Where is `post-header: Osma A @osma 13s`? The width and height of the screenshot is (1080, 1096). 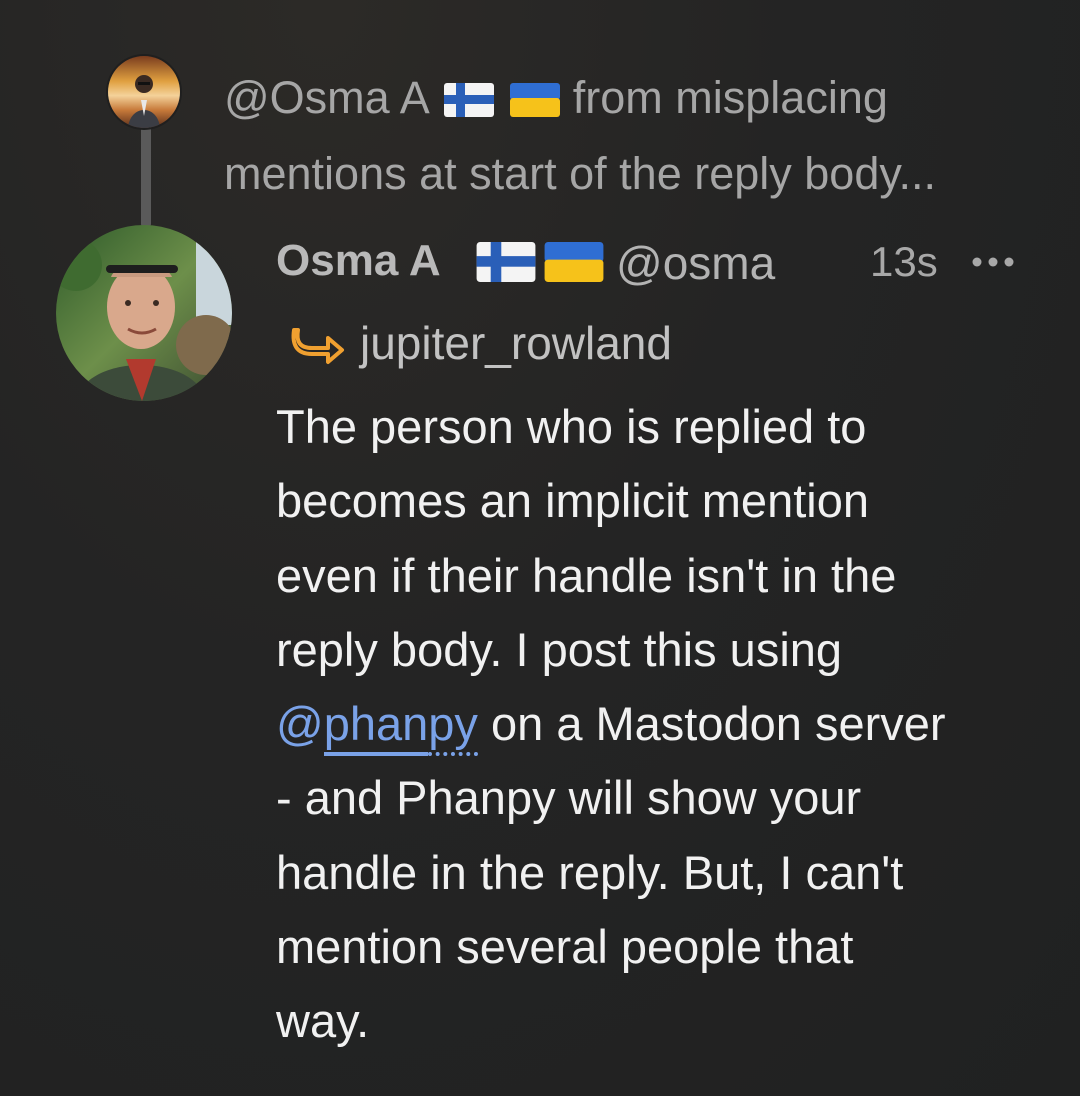 post-header: Osma A @osma 13s is located at coordinates (656, 262).